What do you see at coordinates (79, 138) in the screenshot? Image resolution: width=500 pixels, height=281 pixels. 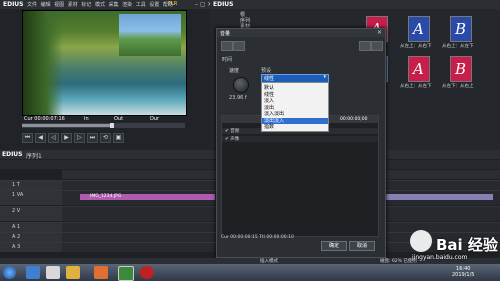 I see `playback-button: ▷` at bounding box center [79, 138].